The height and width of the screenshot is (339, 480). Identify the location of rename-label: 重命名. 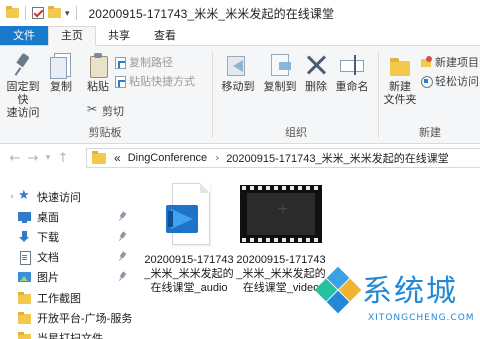
(352, 87).